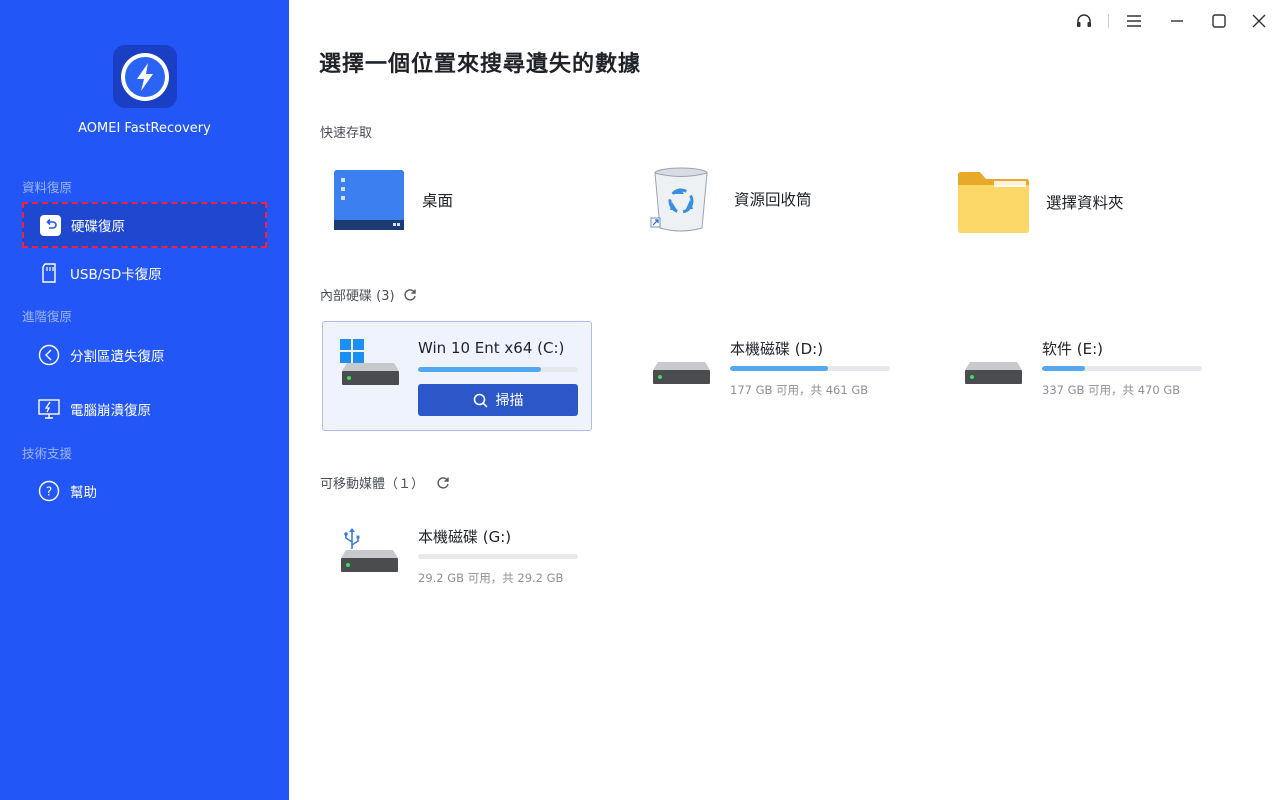  What do you see at coordinates (1073, 349) in the screenshot?
I see `drive-name: 软件 (E:)` at bounding box center [1073, 349].